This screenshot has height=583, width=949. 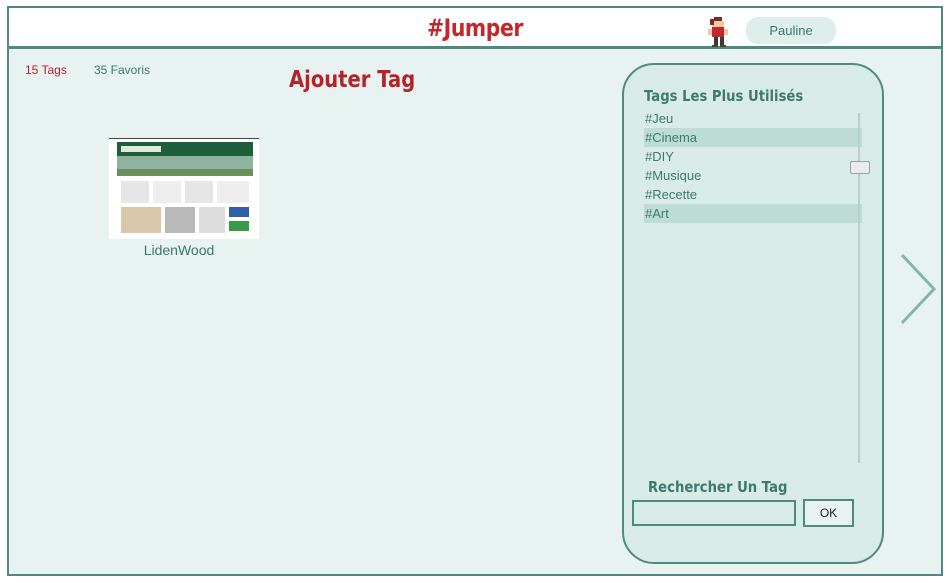 What do you see at coordinates (753, 213) in the screenshot?
I see `tag-item: #Art` at bounding box center [753, 213].